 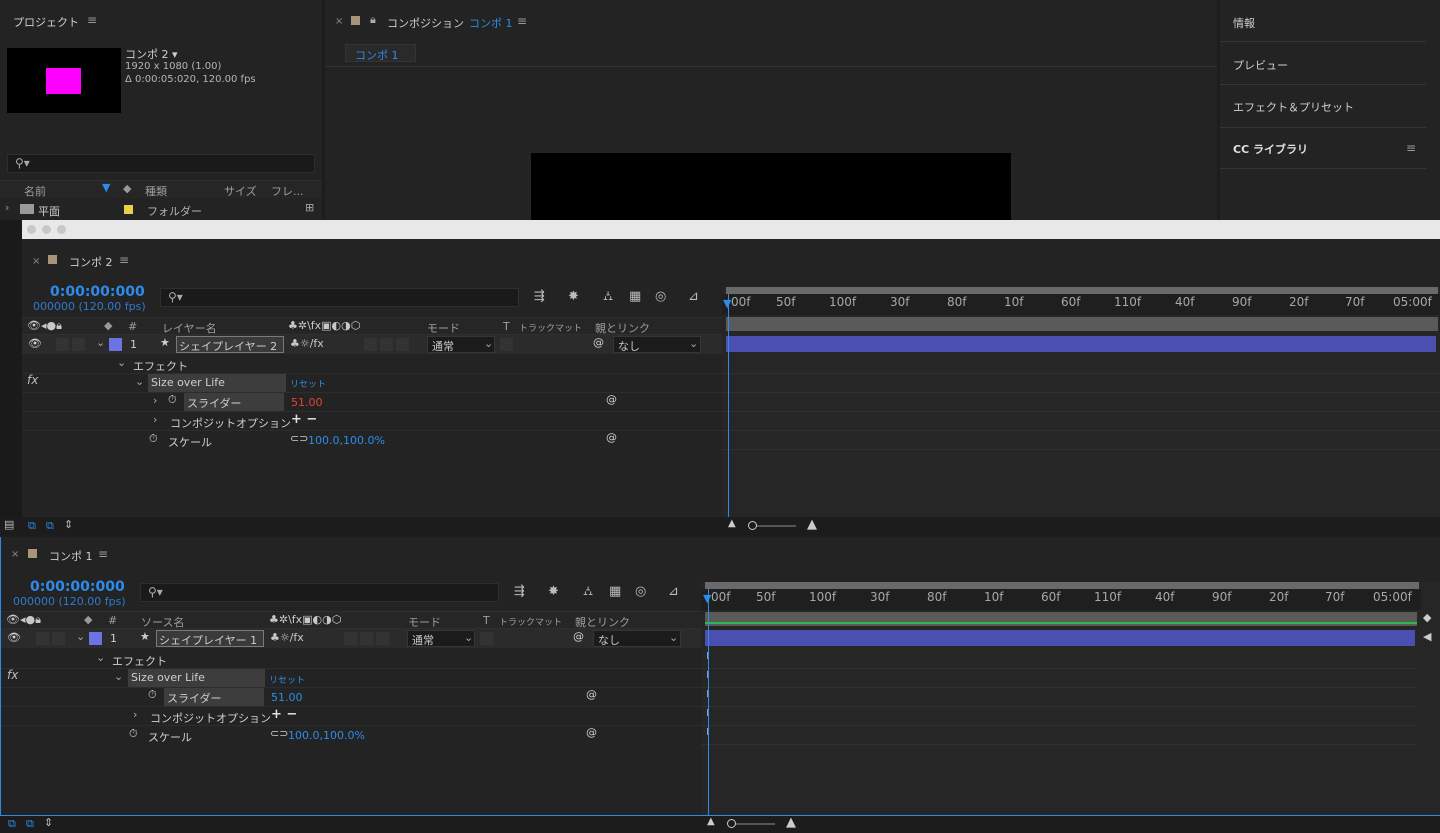 What do you see at coordinates (61, 229) in the screenshot?
I see `window-max-dot` at bounding box center [61, 229].